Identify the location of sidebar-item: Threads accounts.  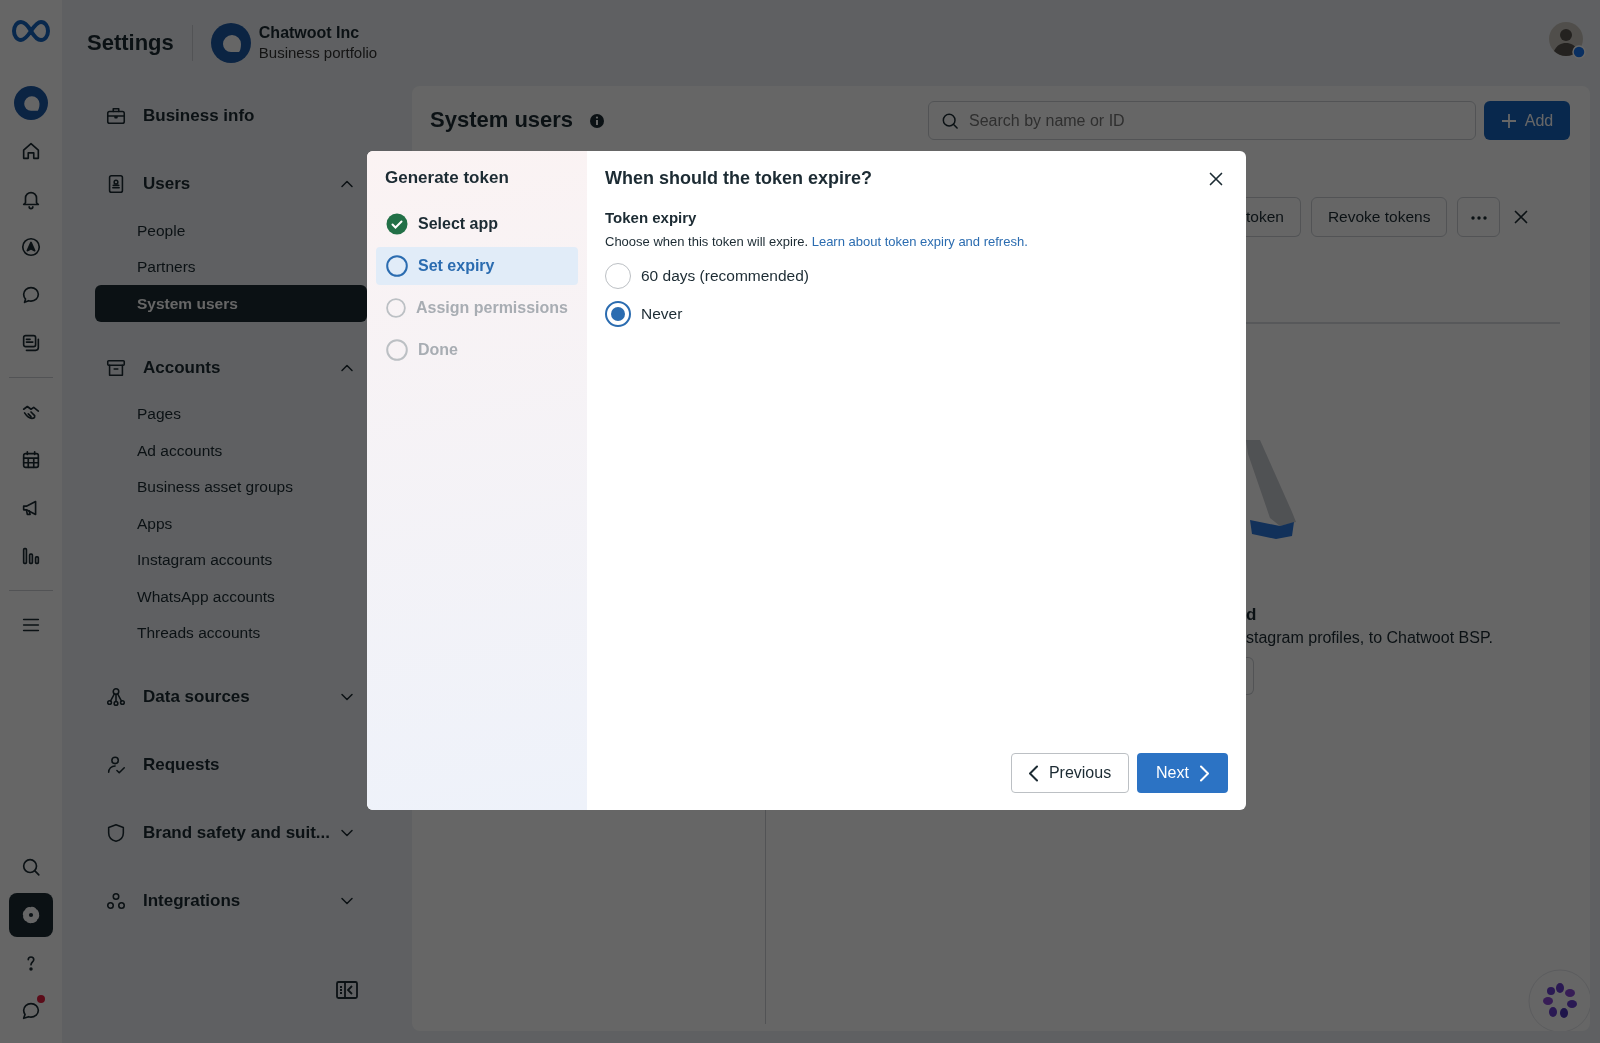
(231, 632).